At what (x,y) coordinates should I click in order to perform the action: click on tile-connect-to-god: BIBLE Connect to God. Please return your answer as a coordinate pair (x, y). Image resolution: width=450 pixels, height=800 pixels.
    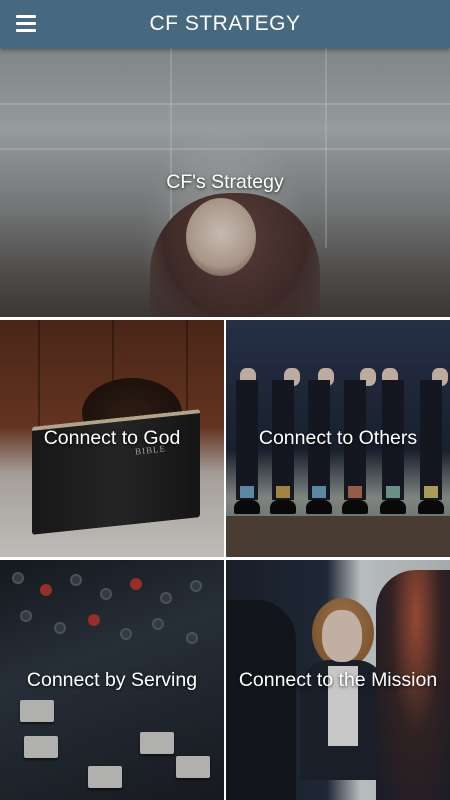
    Looking at the image, I should click on (112, 438).